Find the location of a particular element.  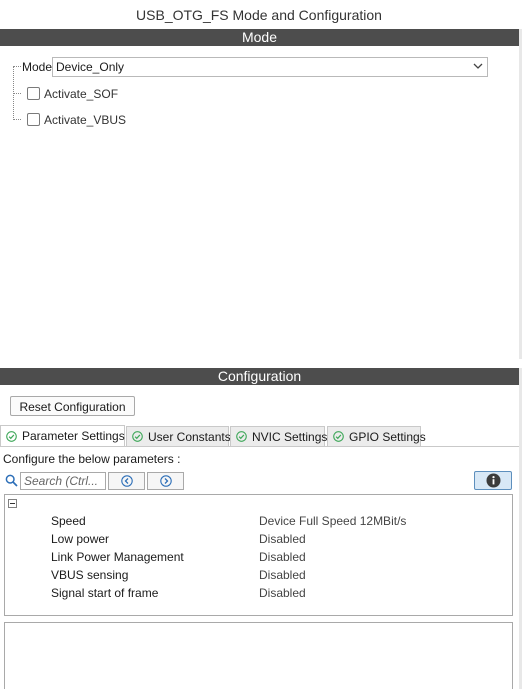

activate-vbus-label: Activate_VBUS is located at coordinates (85, 120).